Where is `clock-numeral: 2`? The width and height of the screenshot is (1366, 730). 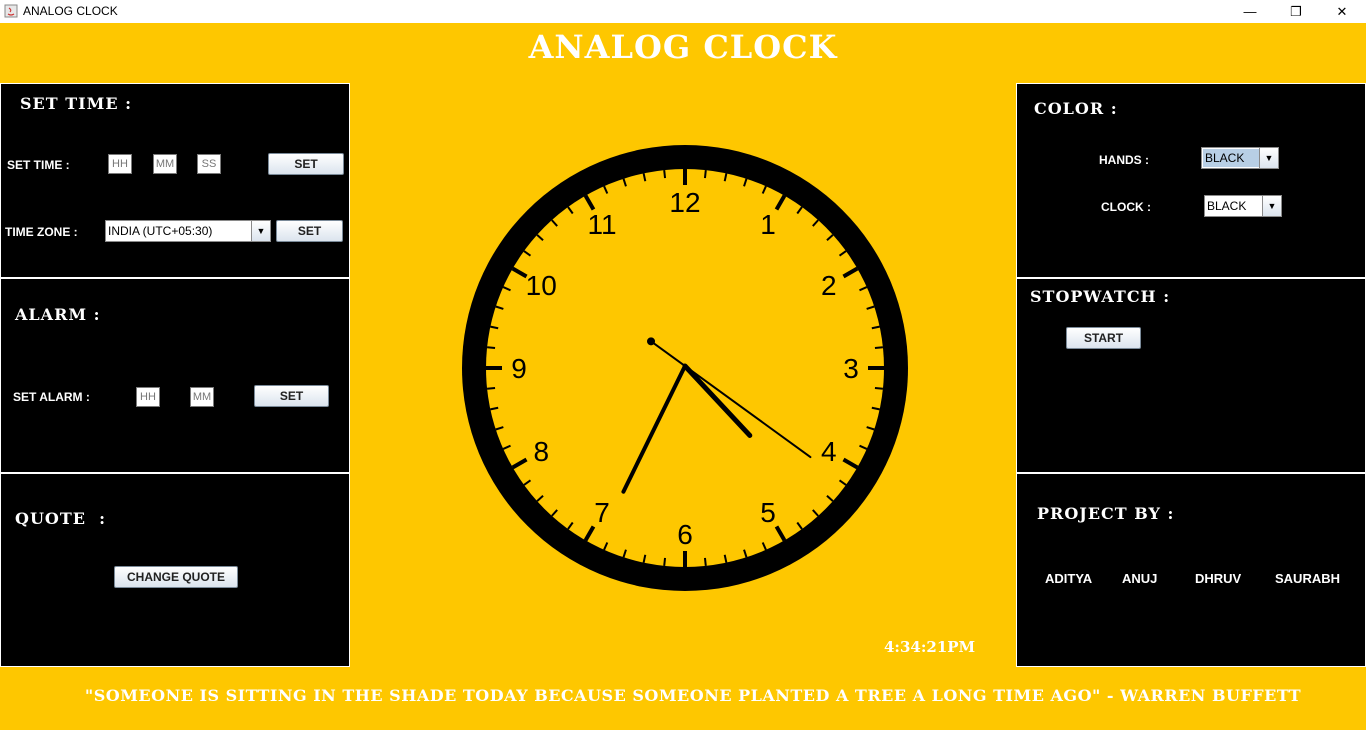 clock-numeral: 2 is located at coordinates (829, 285).